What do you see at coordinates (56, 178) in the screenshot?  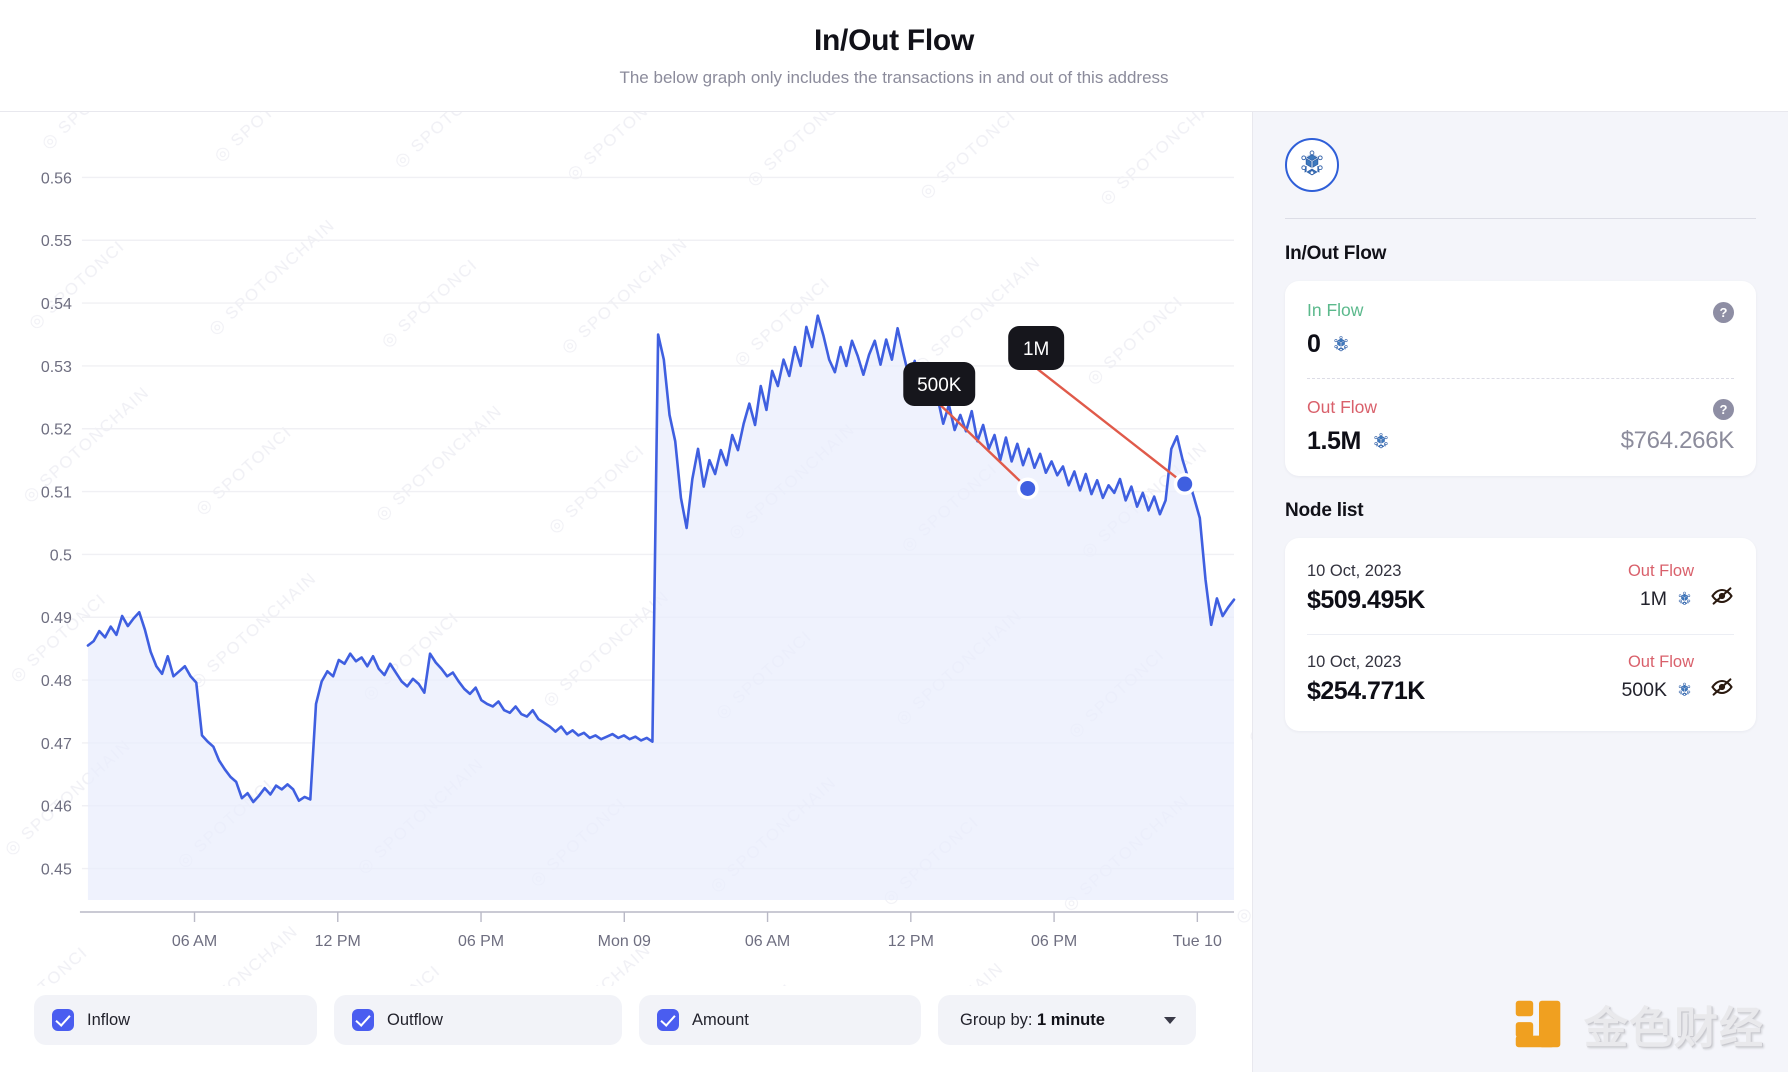 I see `y-axis-tick-label: 0.56` at bounding box center [56, 178].